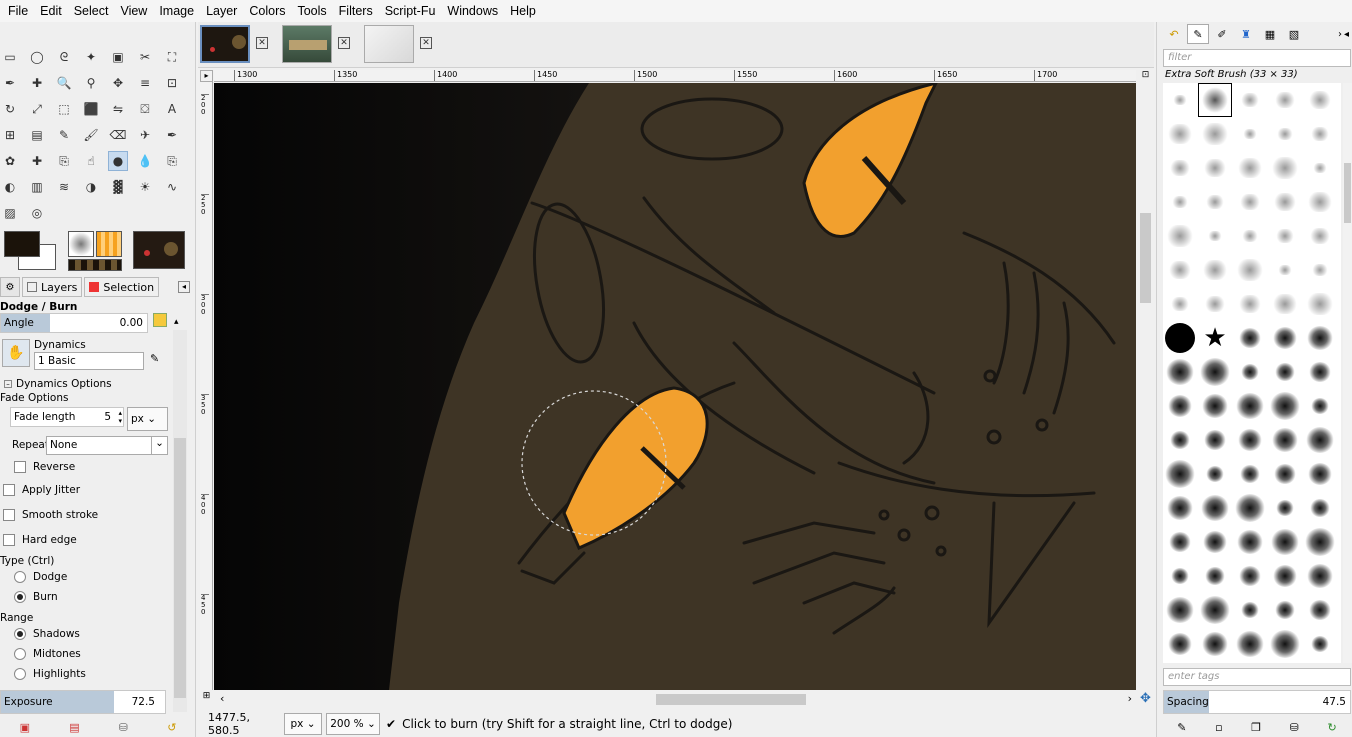 This screenshot has height=737, width=1352. I want to click on stepper-icon: ▴ ▾, so click(120, 417).